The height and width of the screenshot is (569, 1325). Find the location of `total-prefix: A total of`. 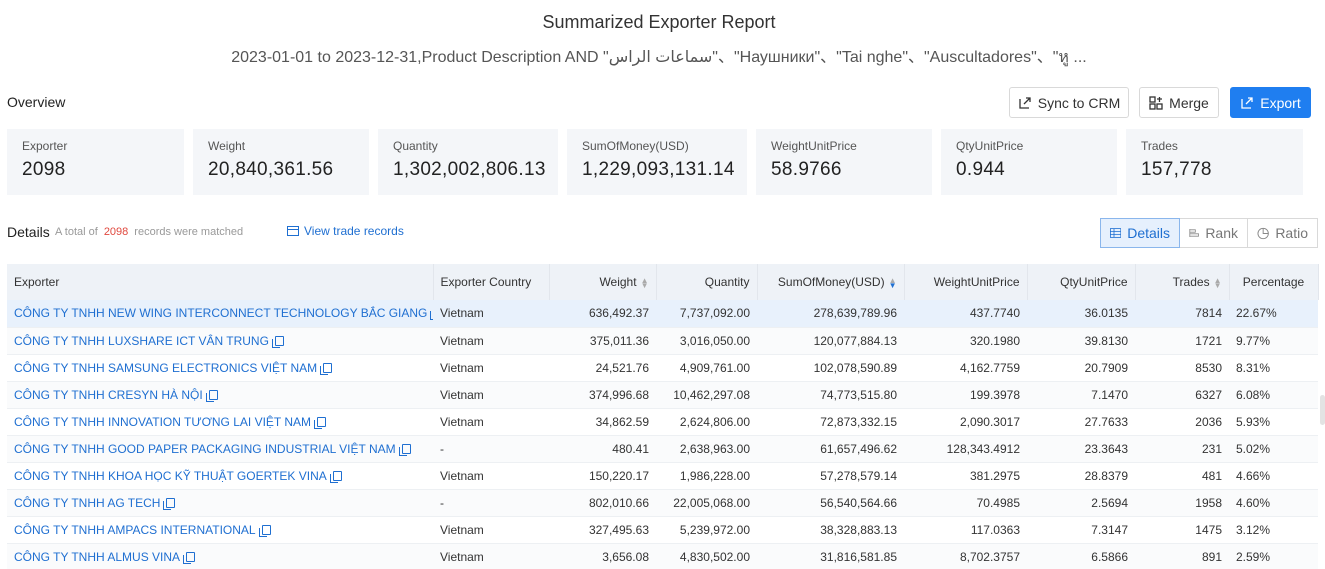

total-prefix: A total of is located at coordinates (76, 232).